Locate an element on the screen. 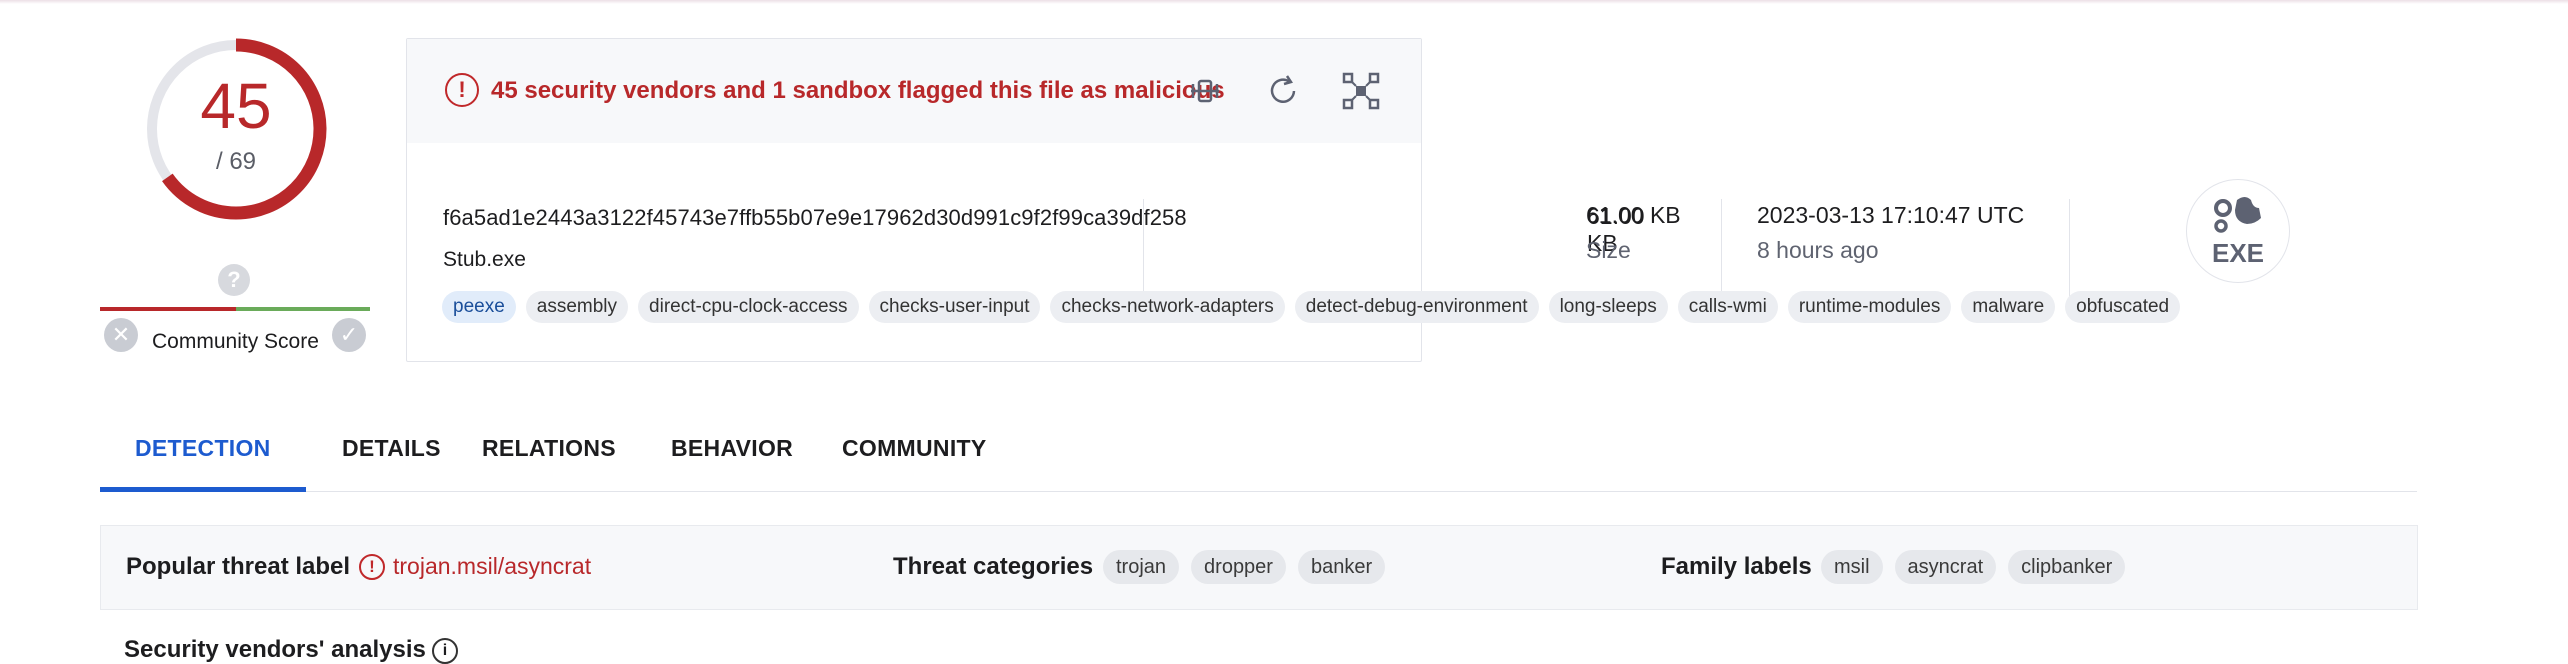 Image resolution: width=2568 pixels, height=664 pixels. question-icon: ? is located at coordinates (234, 280).